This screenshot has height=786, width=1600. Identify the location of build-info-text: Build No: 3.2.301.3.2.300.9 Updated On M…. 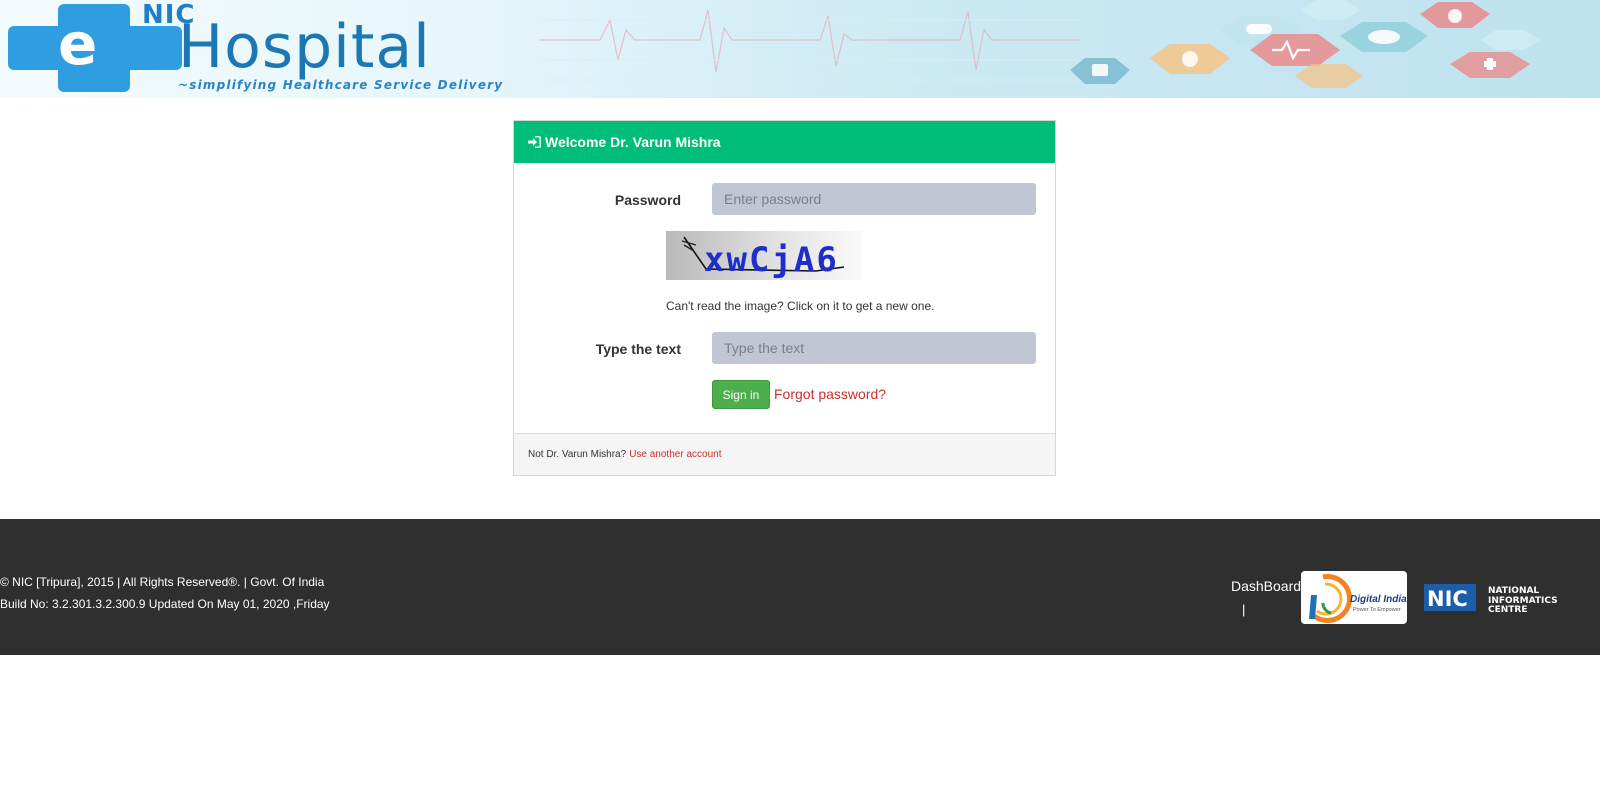
(165, 604).